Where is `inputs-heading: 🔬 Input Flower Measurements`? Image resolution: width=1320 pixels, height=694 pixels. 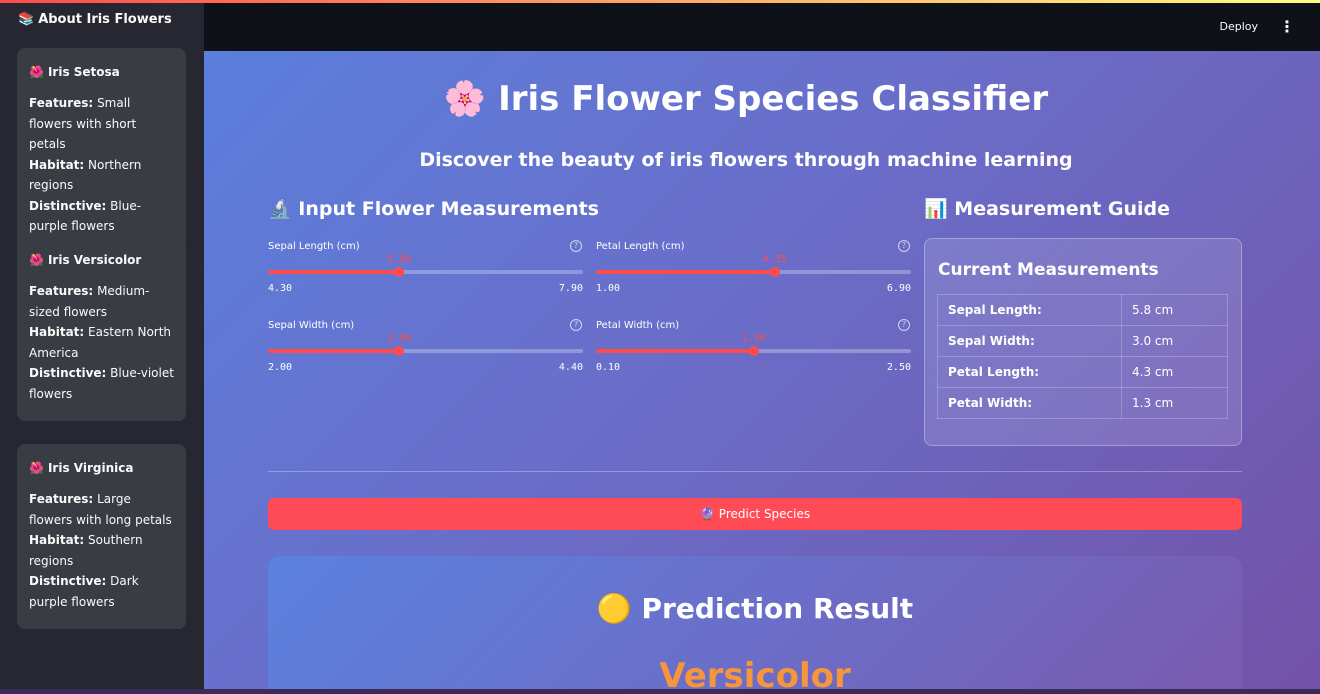 inputs-heading: 🔬 Input Flower Measurements is located at coordinates (433, 209).